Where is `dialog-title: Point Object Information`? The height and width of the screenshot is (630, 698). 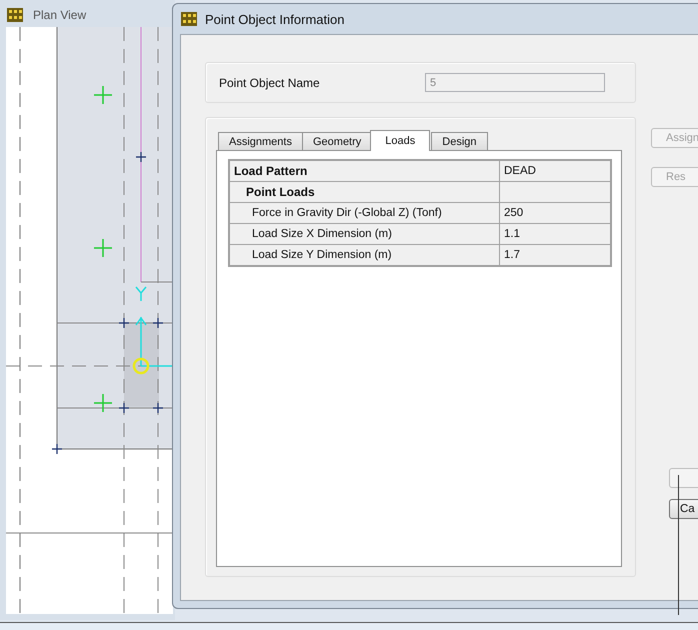
dialog-title: Point Object Information is located at coordinates (274, 19).